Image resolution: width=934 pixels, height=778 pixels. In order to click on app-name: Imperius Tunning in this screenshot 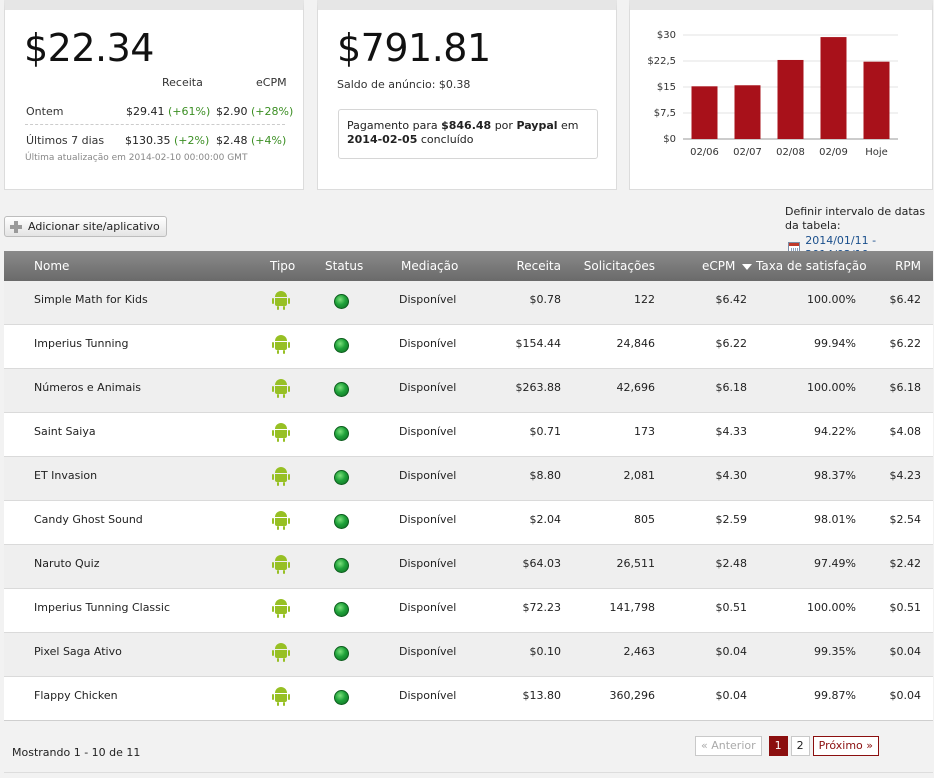, I will do `click(81, 343)`.